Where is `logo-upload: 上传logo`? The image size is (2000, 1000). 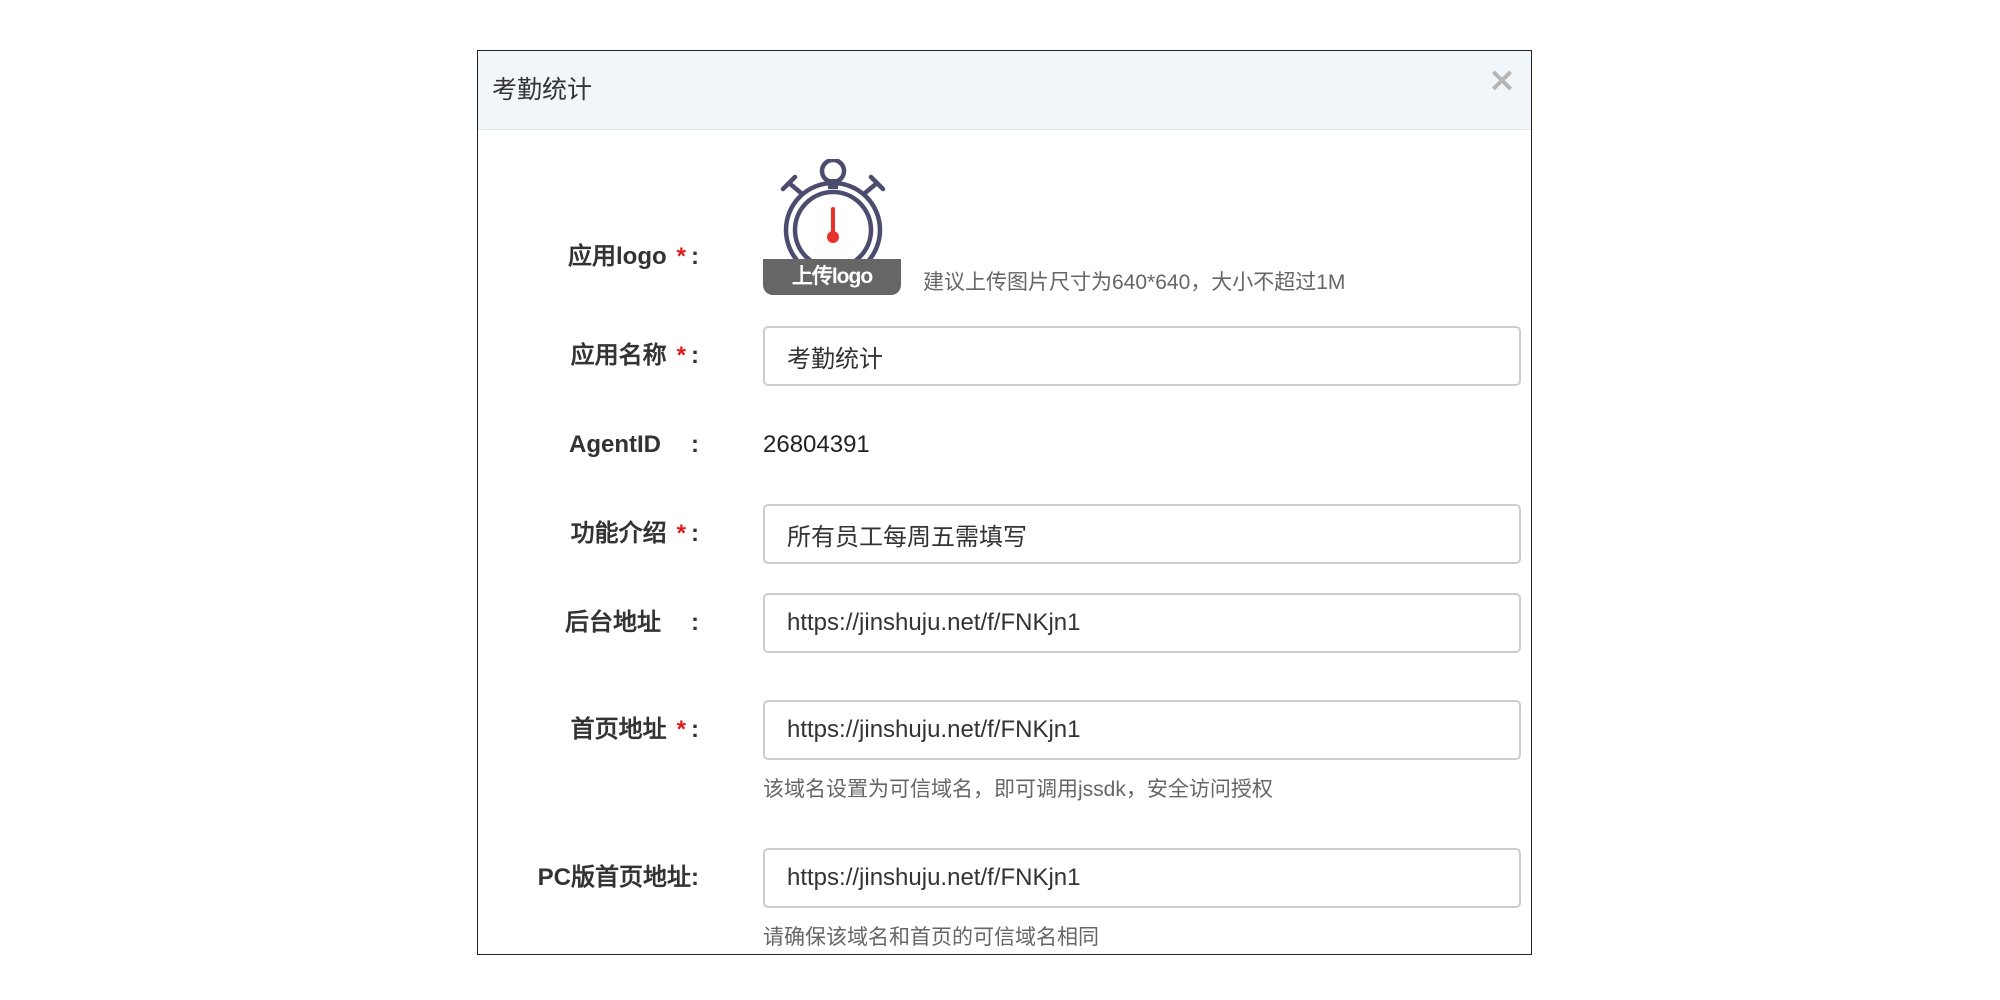
logo-upload: 上传logo is located at coordinates (833, 227).